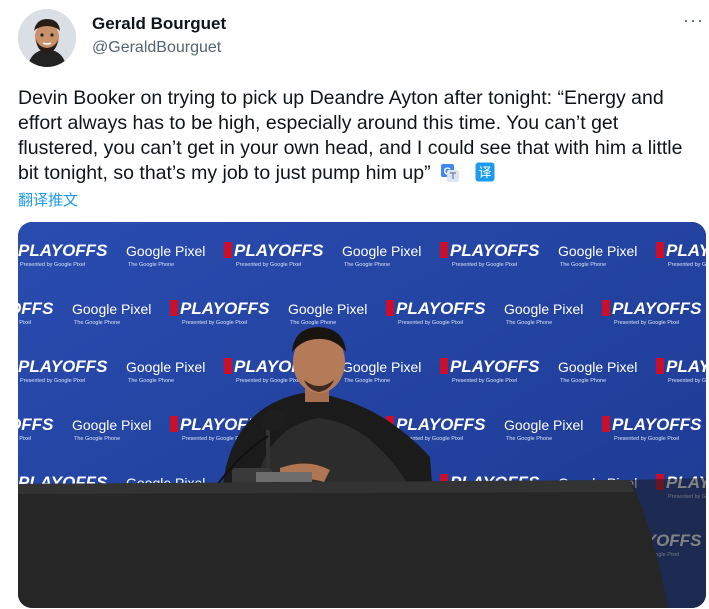 The image size is (709, 609). What do you see at coordinates (693, 20) in the screenshot?
I see `more-icon: ···` at bounding box center [693, 20].